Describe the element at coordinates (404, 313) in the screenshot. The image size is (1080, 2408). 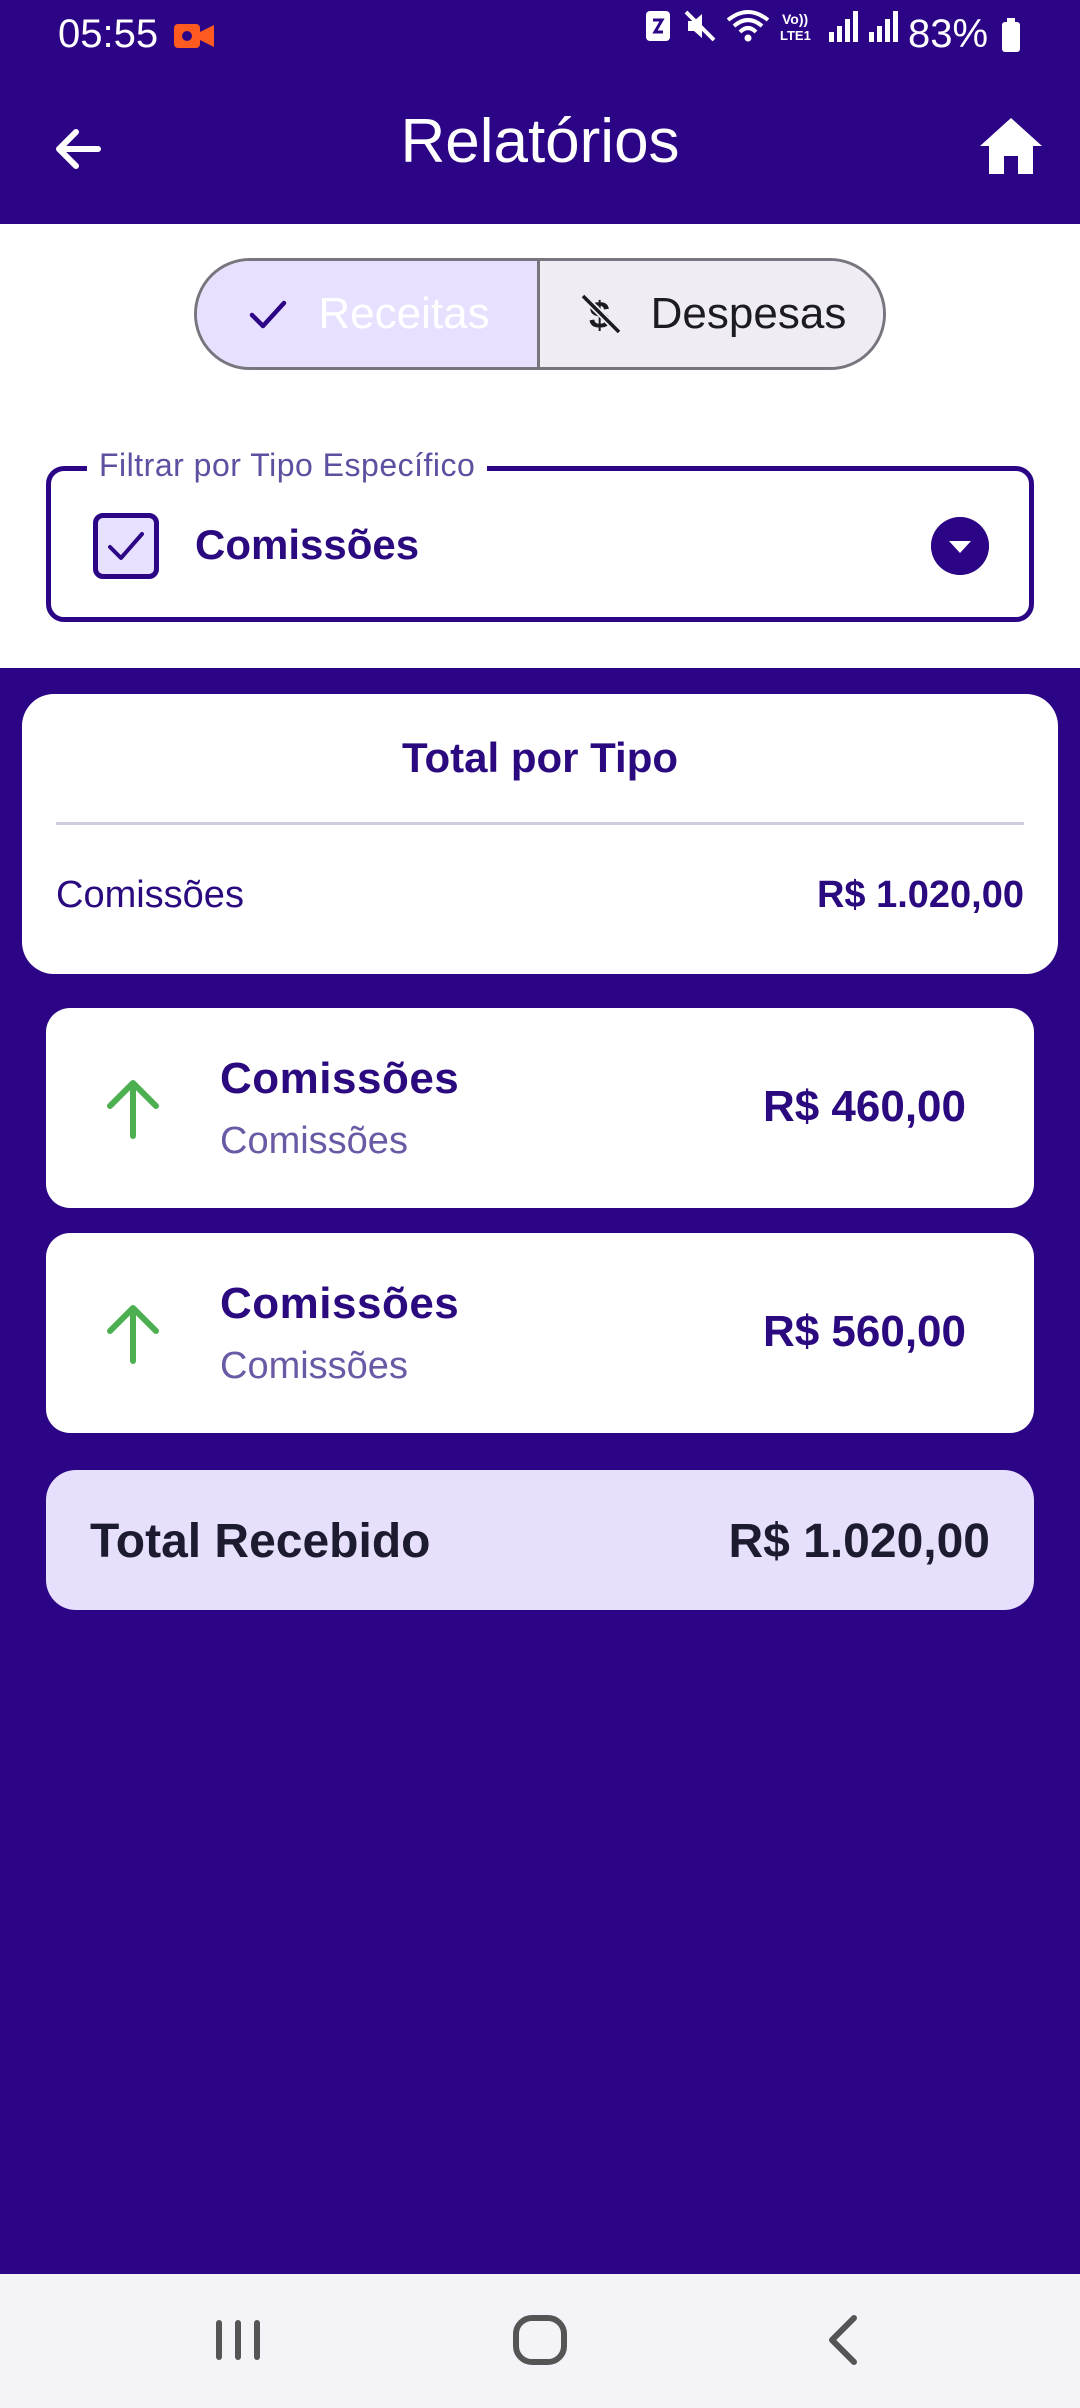
I see `segment-receitas-label: Receitas` at that location.